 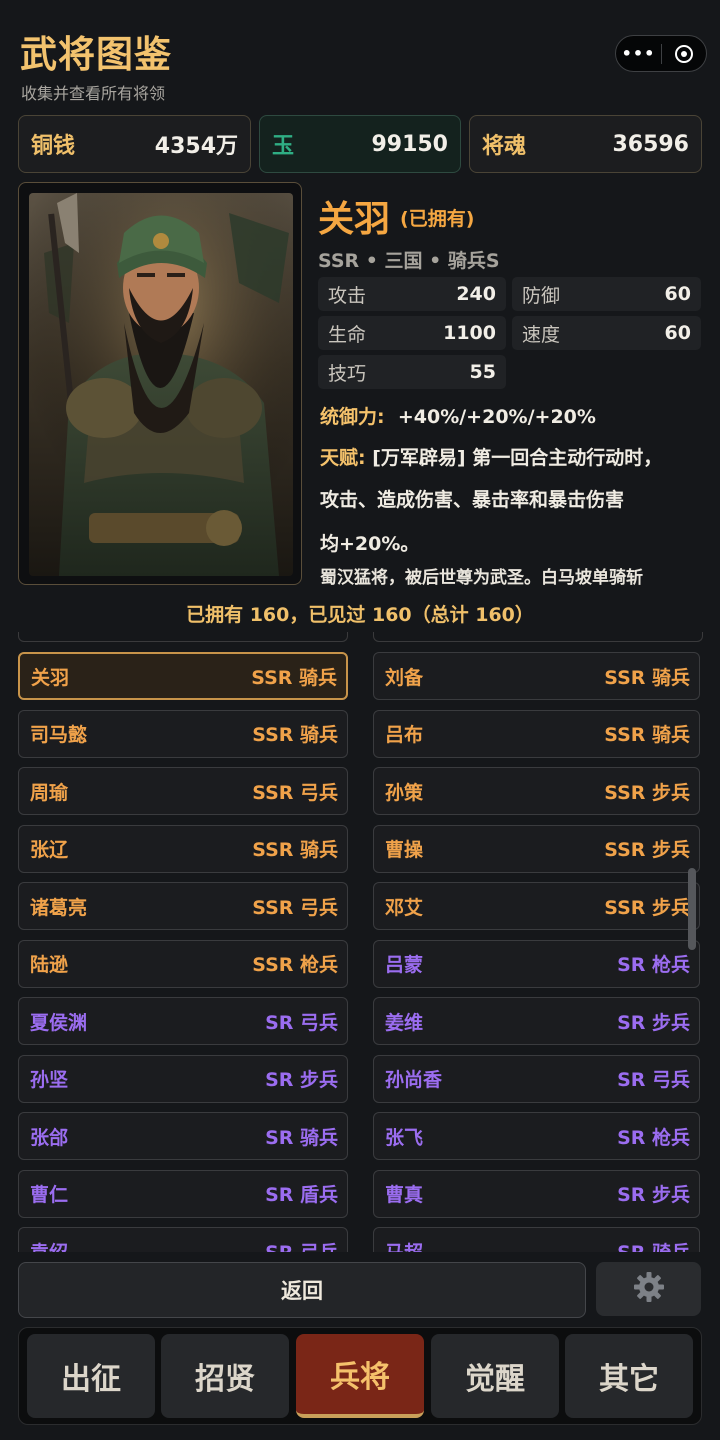 What do you see at coordinates (53, 146) in the screenshot?
I see `currency-label: 铜钱` at bounding box center [53, 146].